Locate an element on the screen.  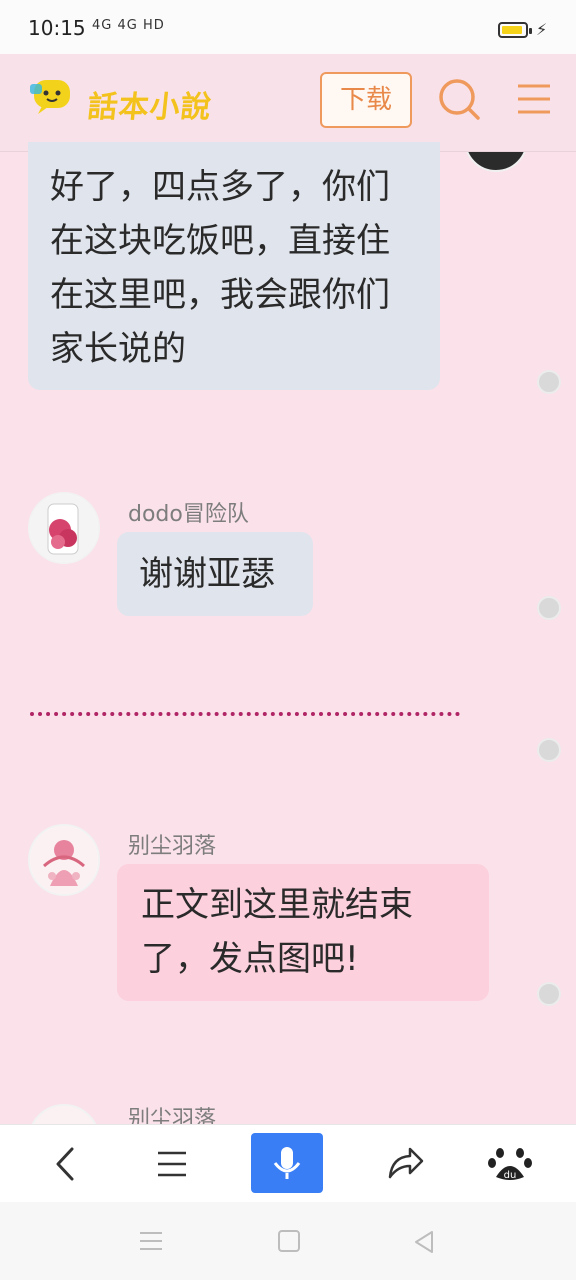
sender-name-clip: 别尘羽落 is located at coordinates (228, 1114).